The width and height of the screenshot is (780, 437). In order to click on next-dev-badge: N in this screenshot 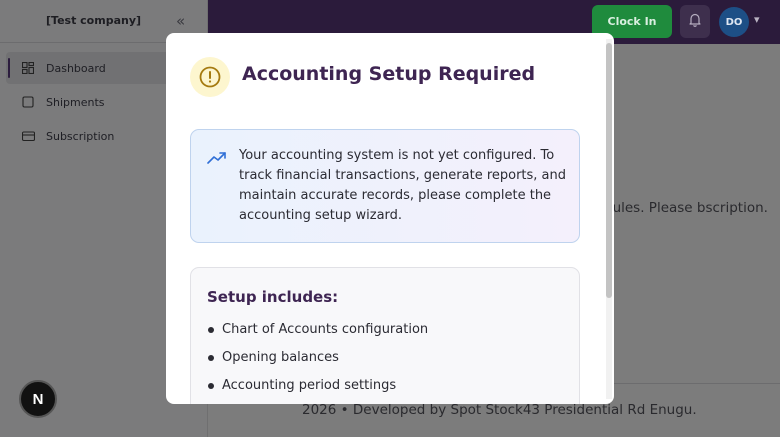, I will do `click(38, 399)`.